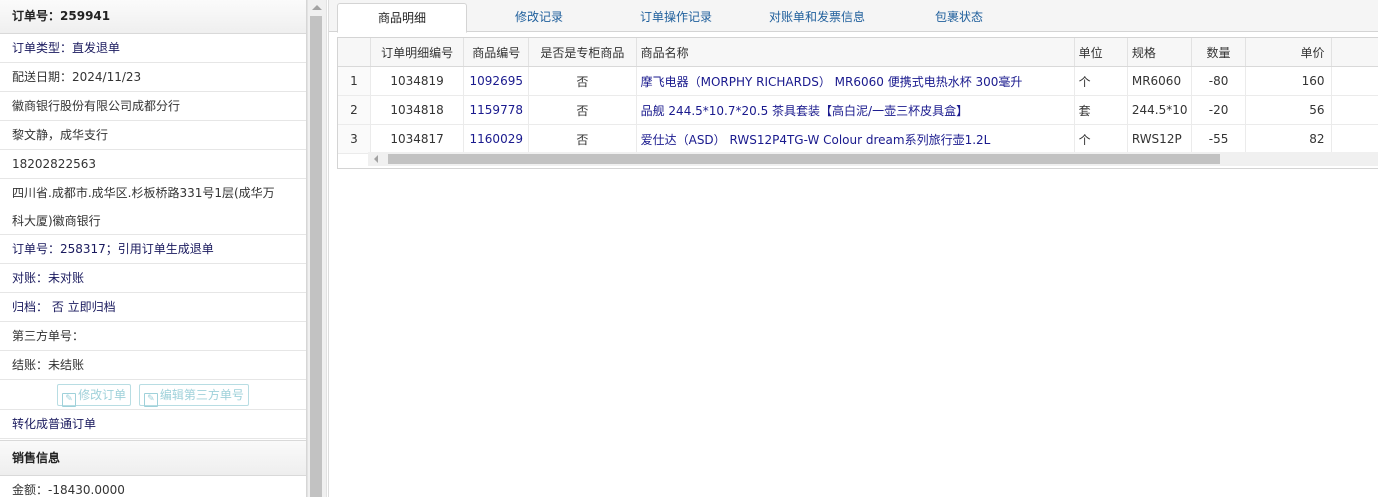 This screenshot has height=497, width=1378. Describe the element at coordinates (153, 207) in the screenshot. I see `delivery-address: 四川省.成都市.成华区.杉板桥路331号1层(成华万 科大厦)徽商银行` at that location.